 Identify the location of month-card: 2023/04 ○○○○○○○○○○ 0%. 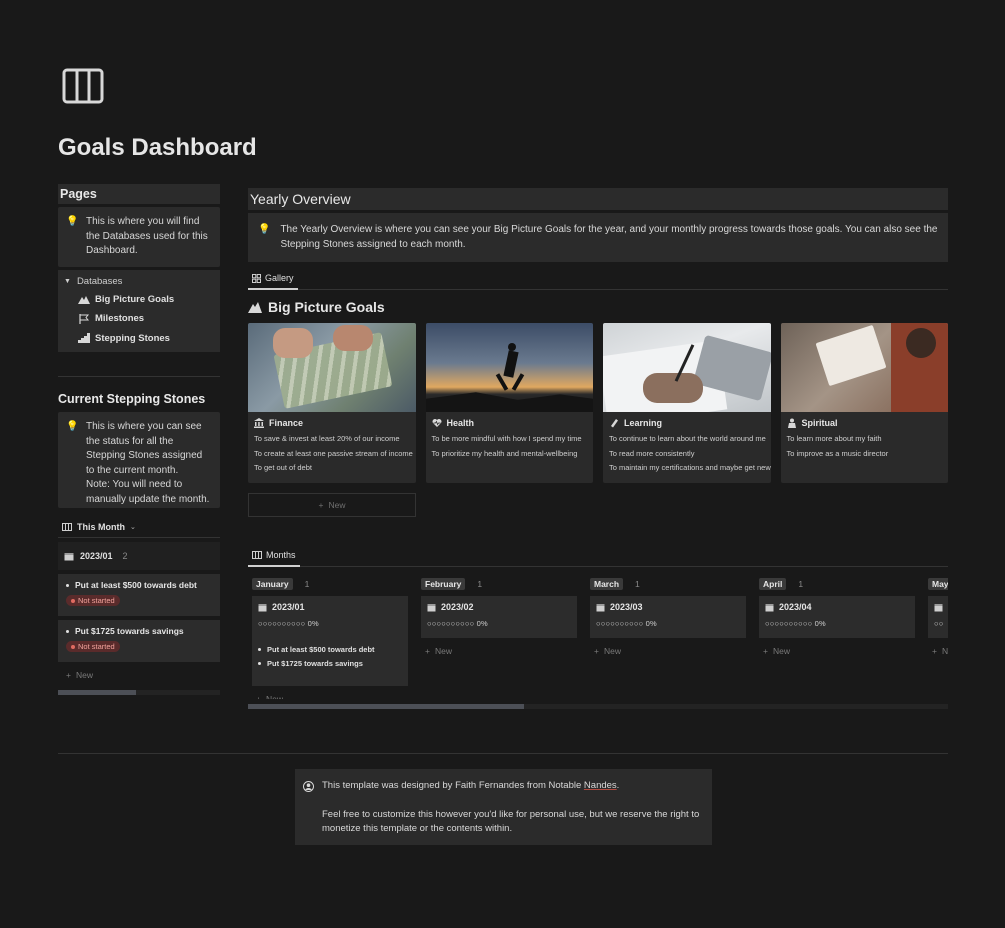
(837, 617).